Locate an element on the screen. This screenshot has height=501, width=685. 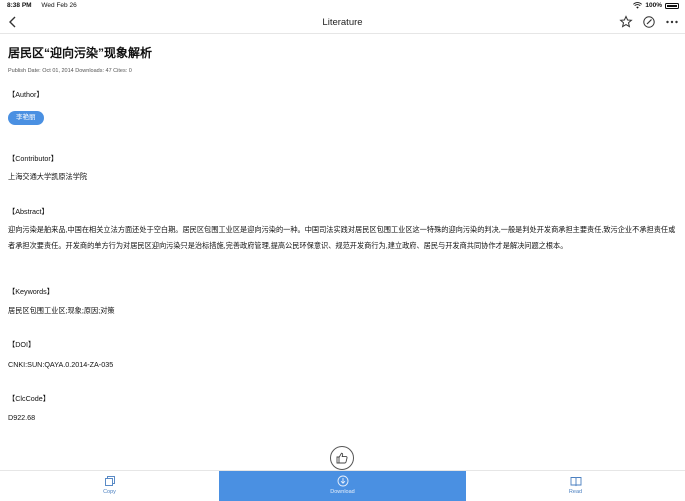
nav-actions is located at coordinates (649, 22).